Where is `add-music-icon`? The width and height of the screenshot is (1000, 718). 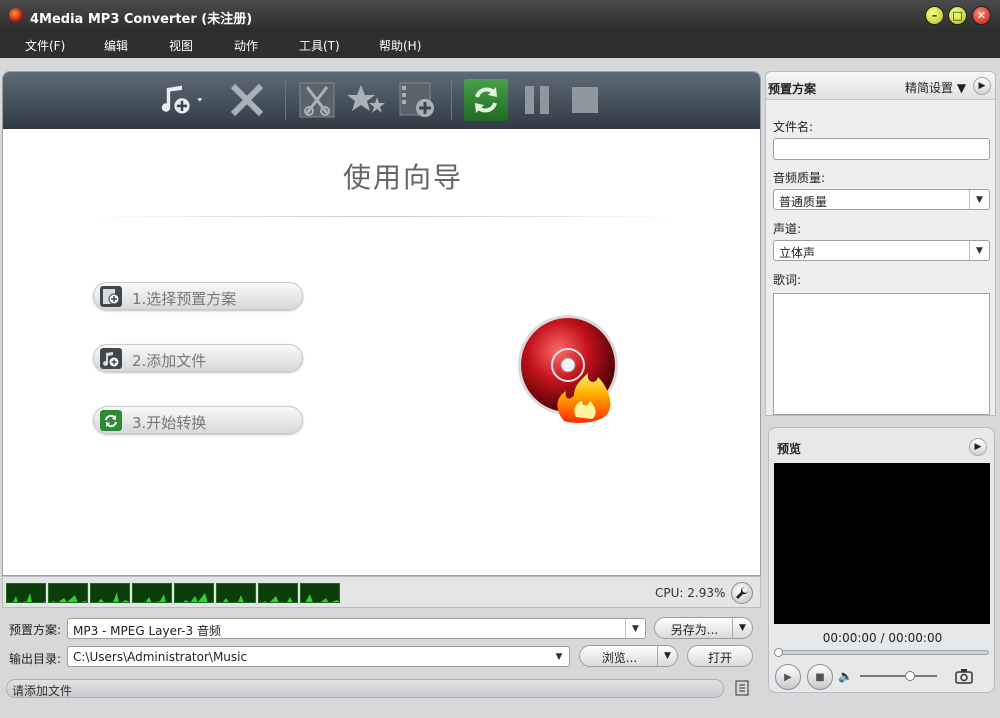
add-music-icon is located at coordinates (182, 100).